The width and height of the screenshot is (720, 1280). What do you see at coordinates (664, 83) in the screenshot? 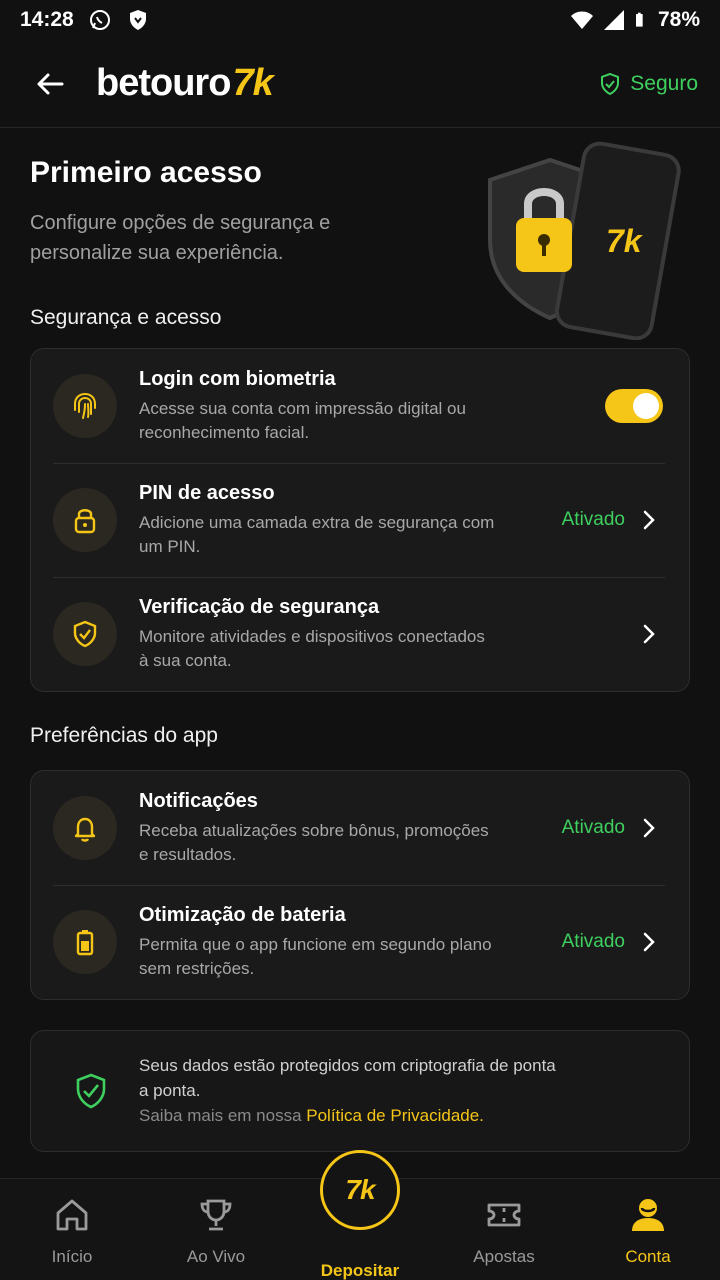
I see `secure-label: Seguro` at bounding box center [664, 83].